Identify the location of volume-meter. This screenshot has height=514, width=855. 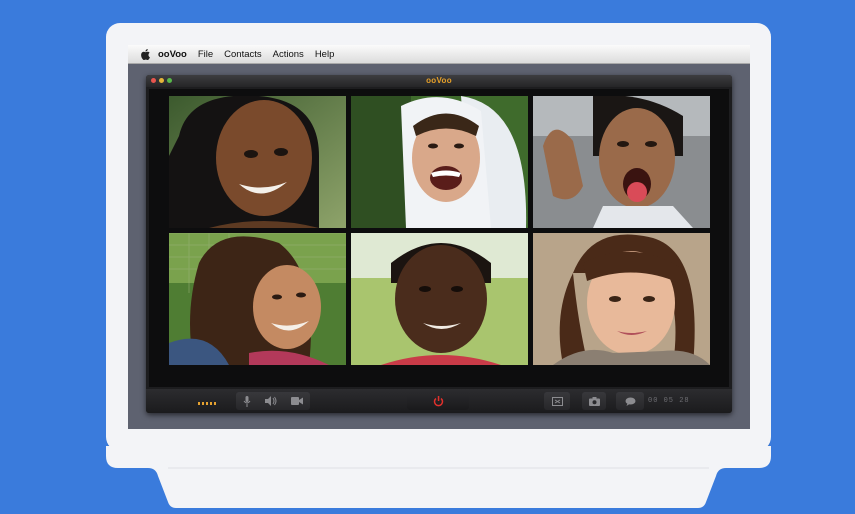
(207, 403).